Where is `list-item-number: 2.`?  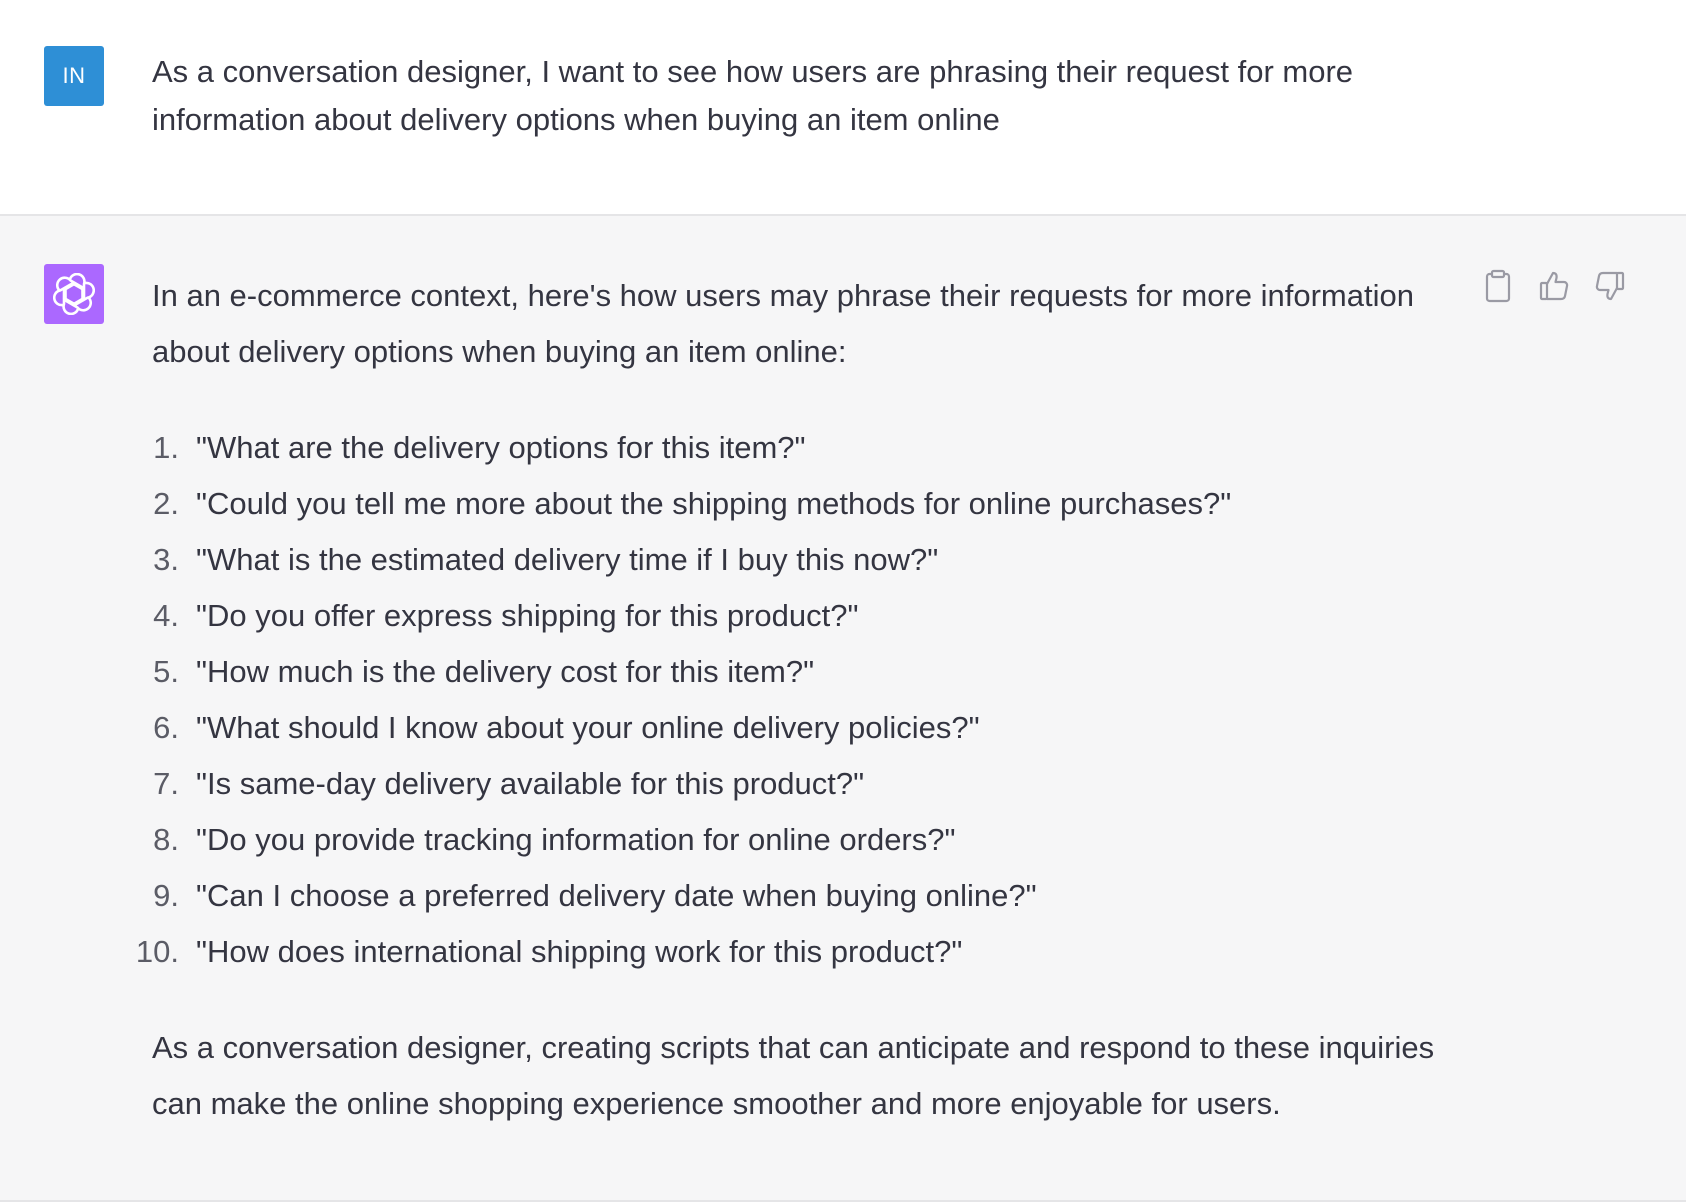 list-item-number: 2. is located at coordinates (166, 503).